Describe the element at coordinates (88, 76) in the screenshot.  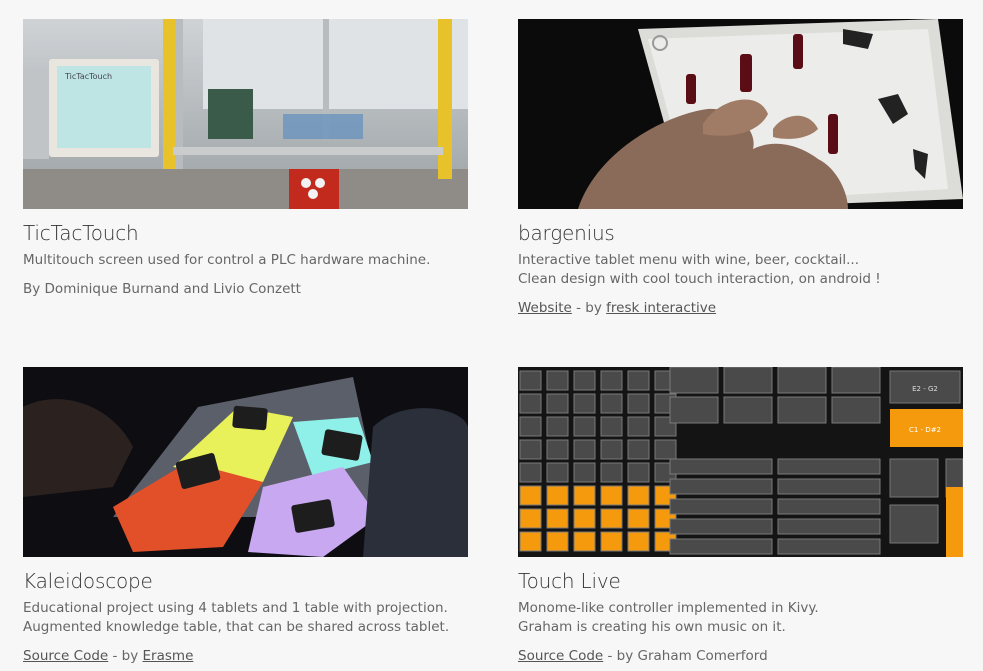
I see `tictactouch-screen-text: TicTacTouch` at that location.